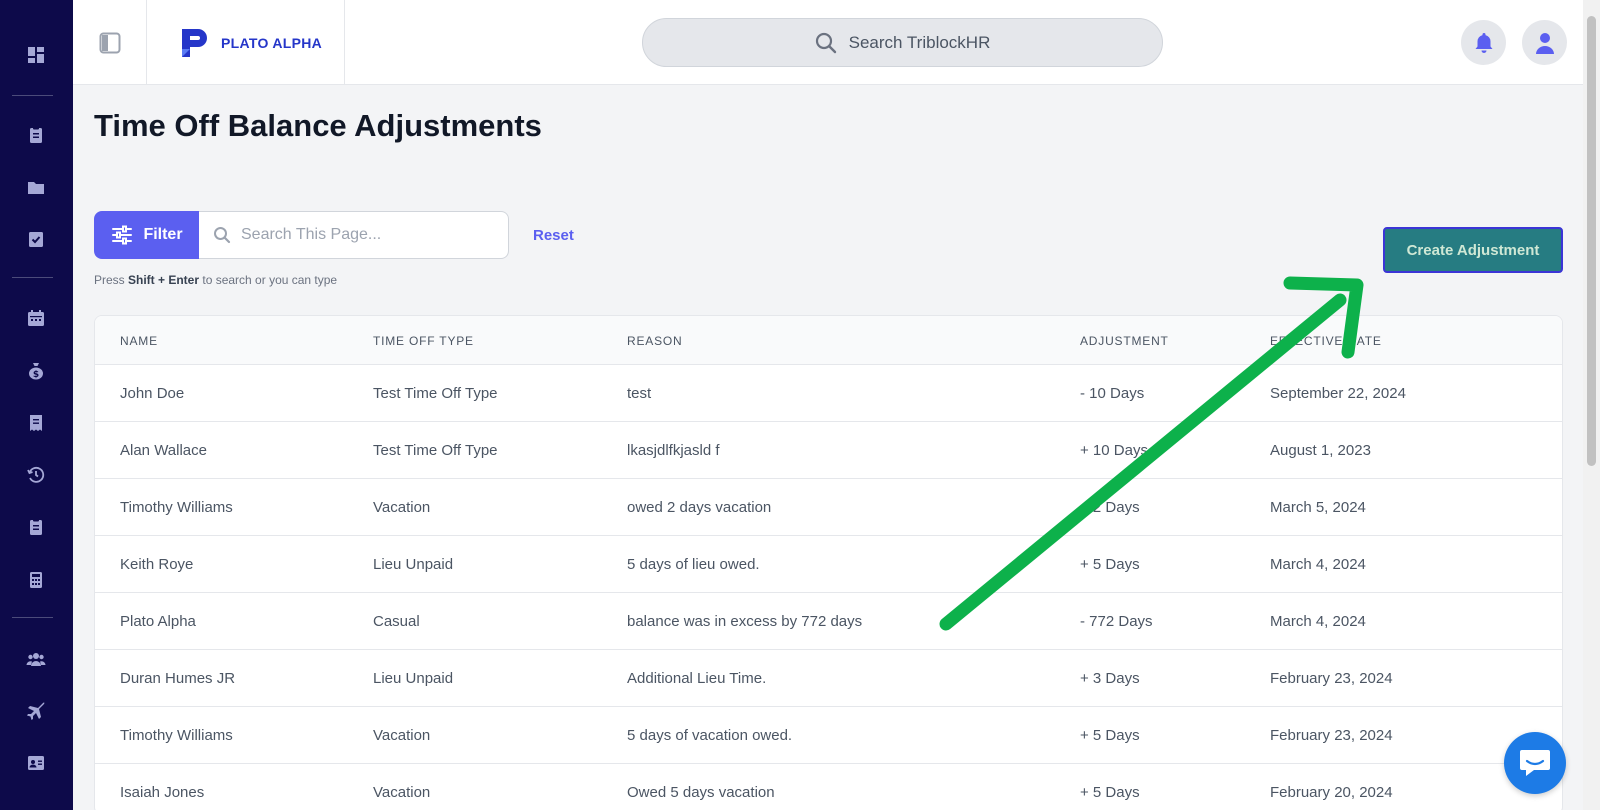 The image size is (1600, 810). I want to click on folder-icon, so click(36, 187).